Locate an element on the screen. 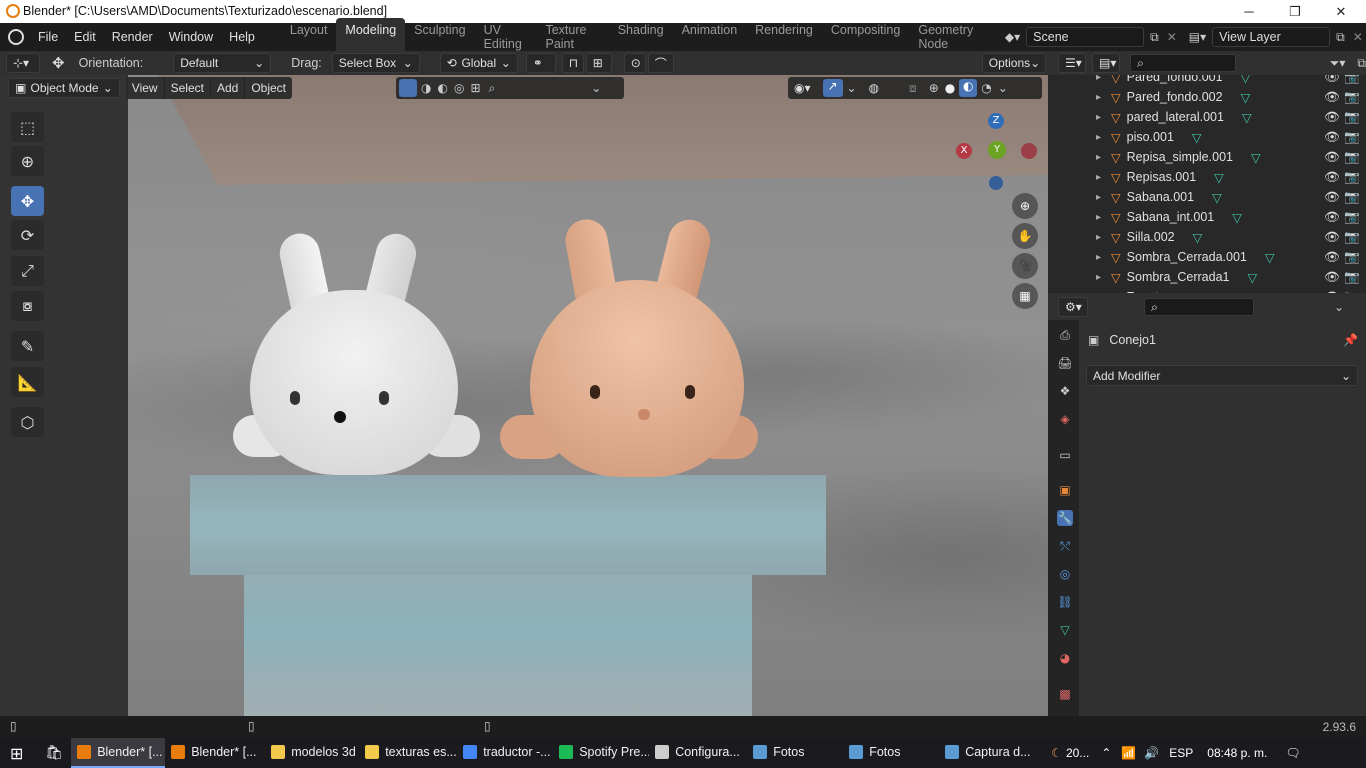 The image size is (1366, 768). volume-icon: 🔊 is located at coordinates (1151, 753).